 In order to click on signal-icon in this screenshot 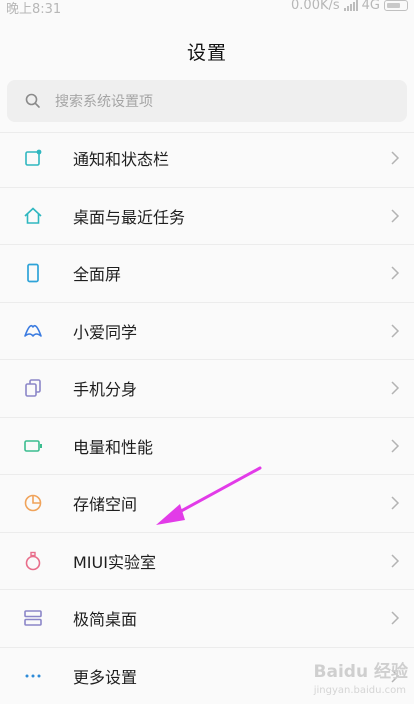, I will do `click(351, 5)`.